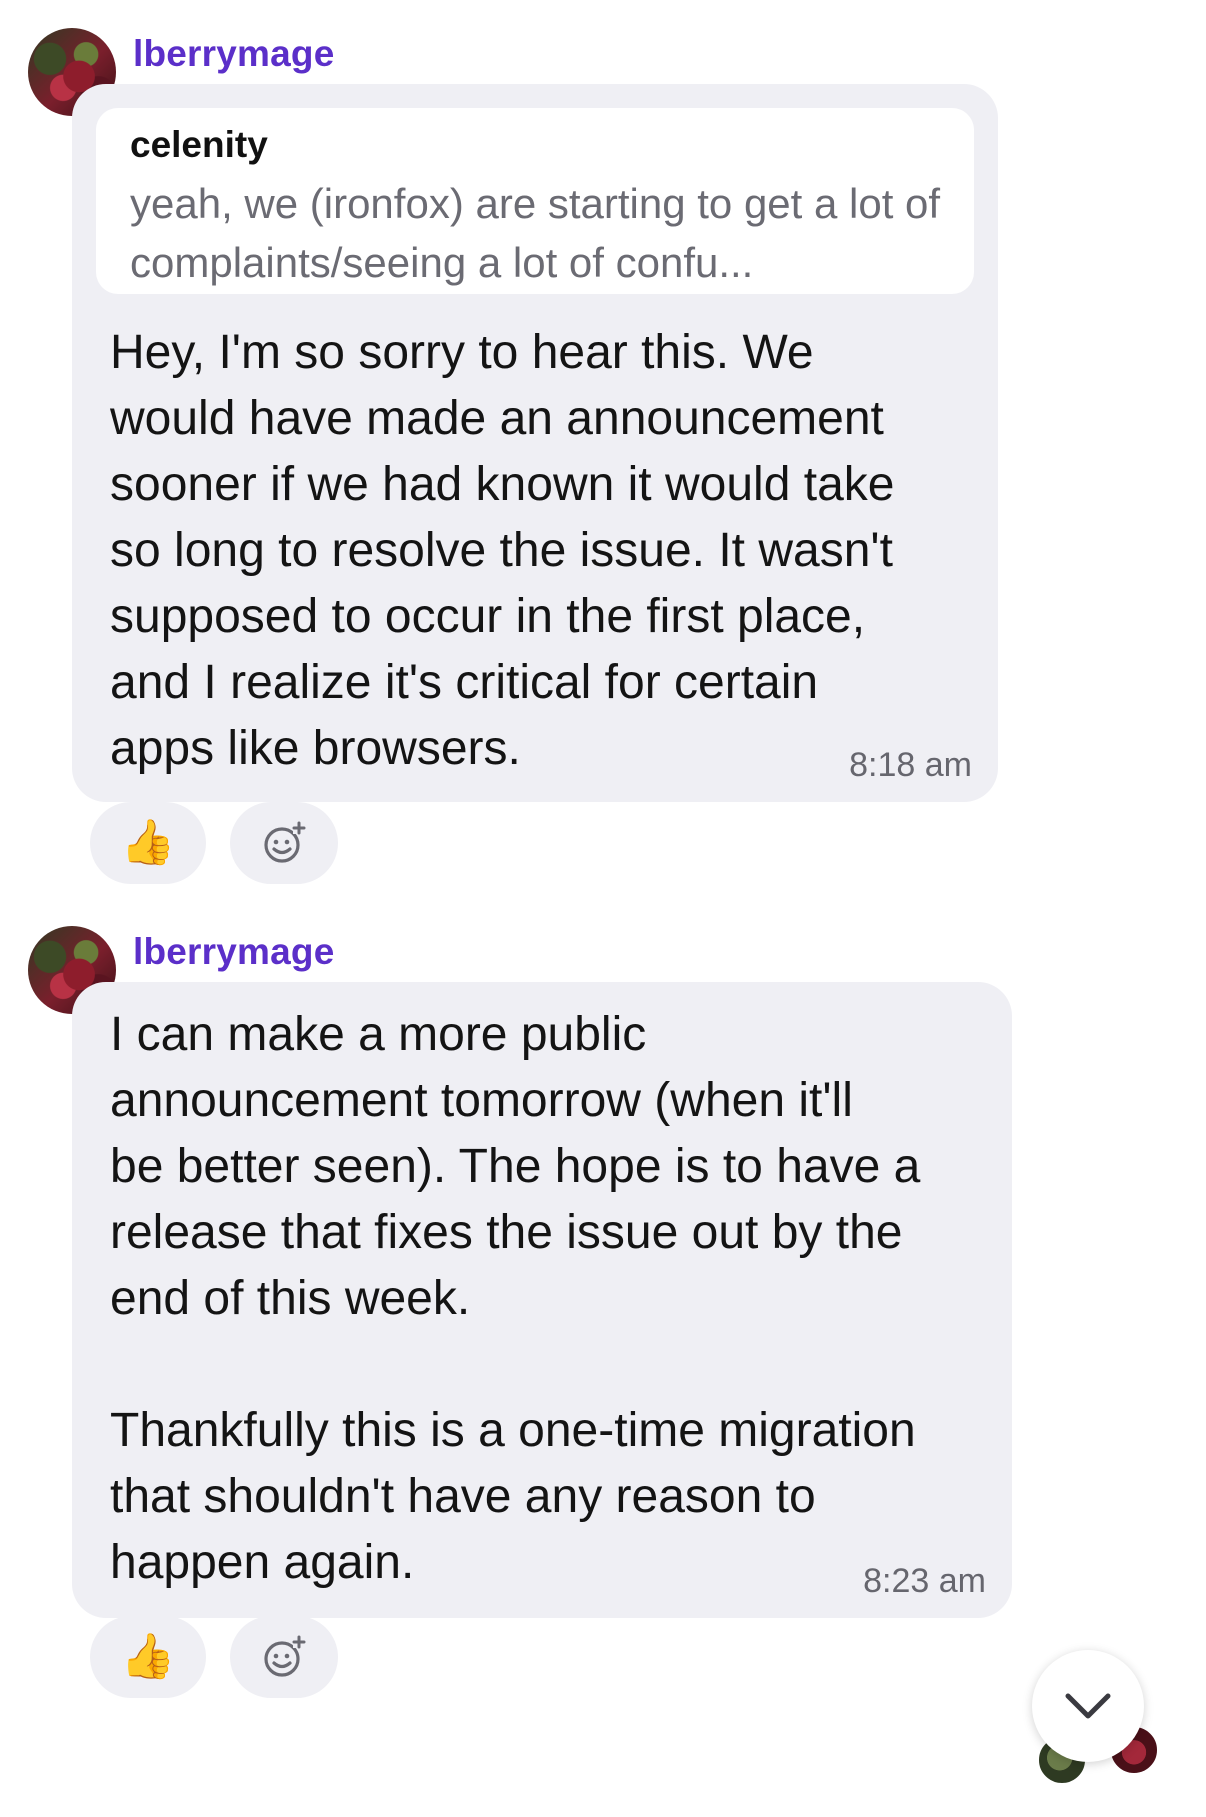  I want to click on reply-quote-author: celenity, so click(199, 144).